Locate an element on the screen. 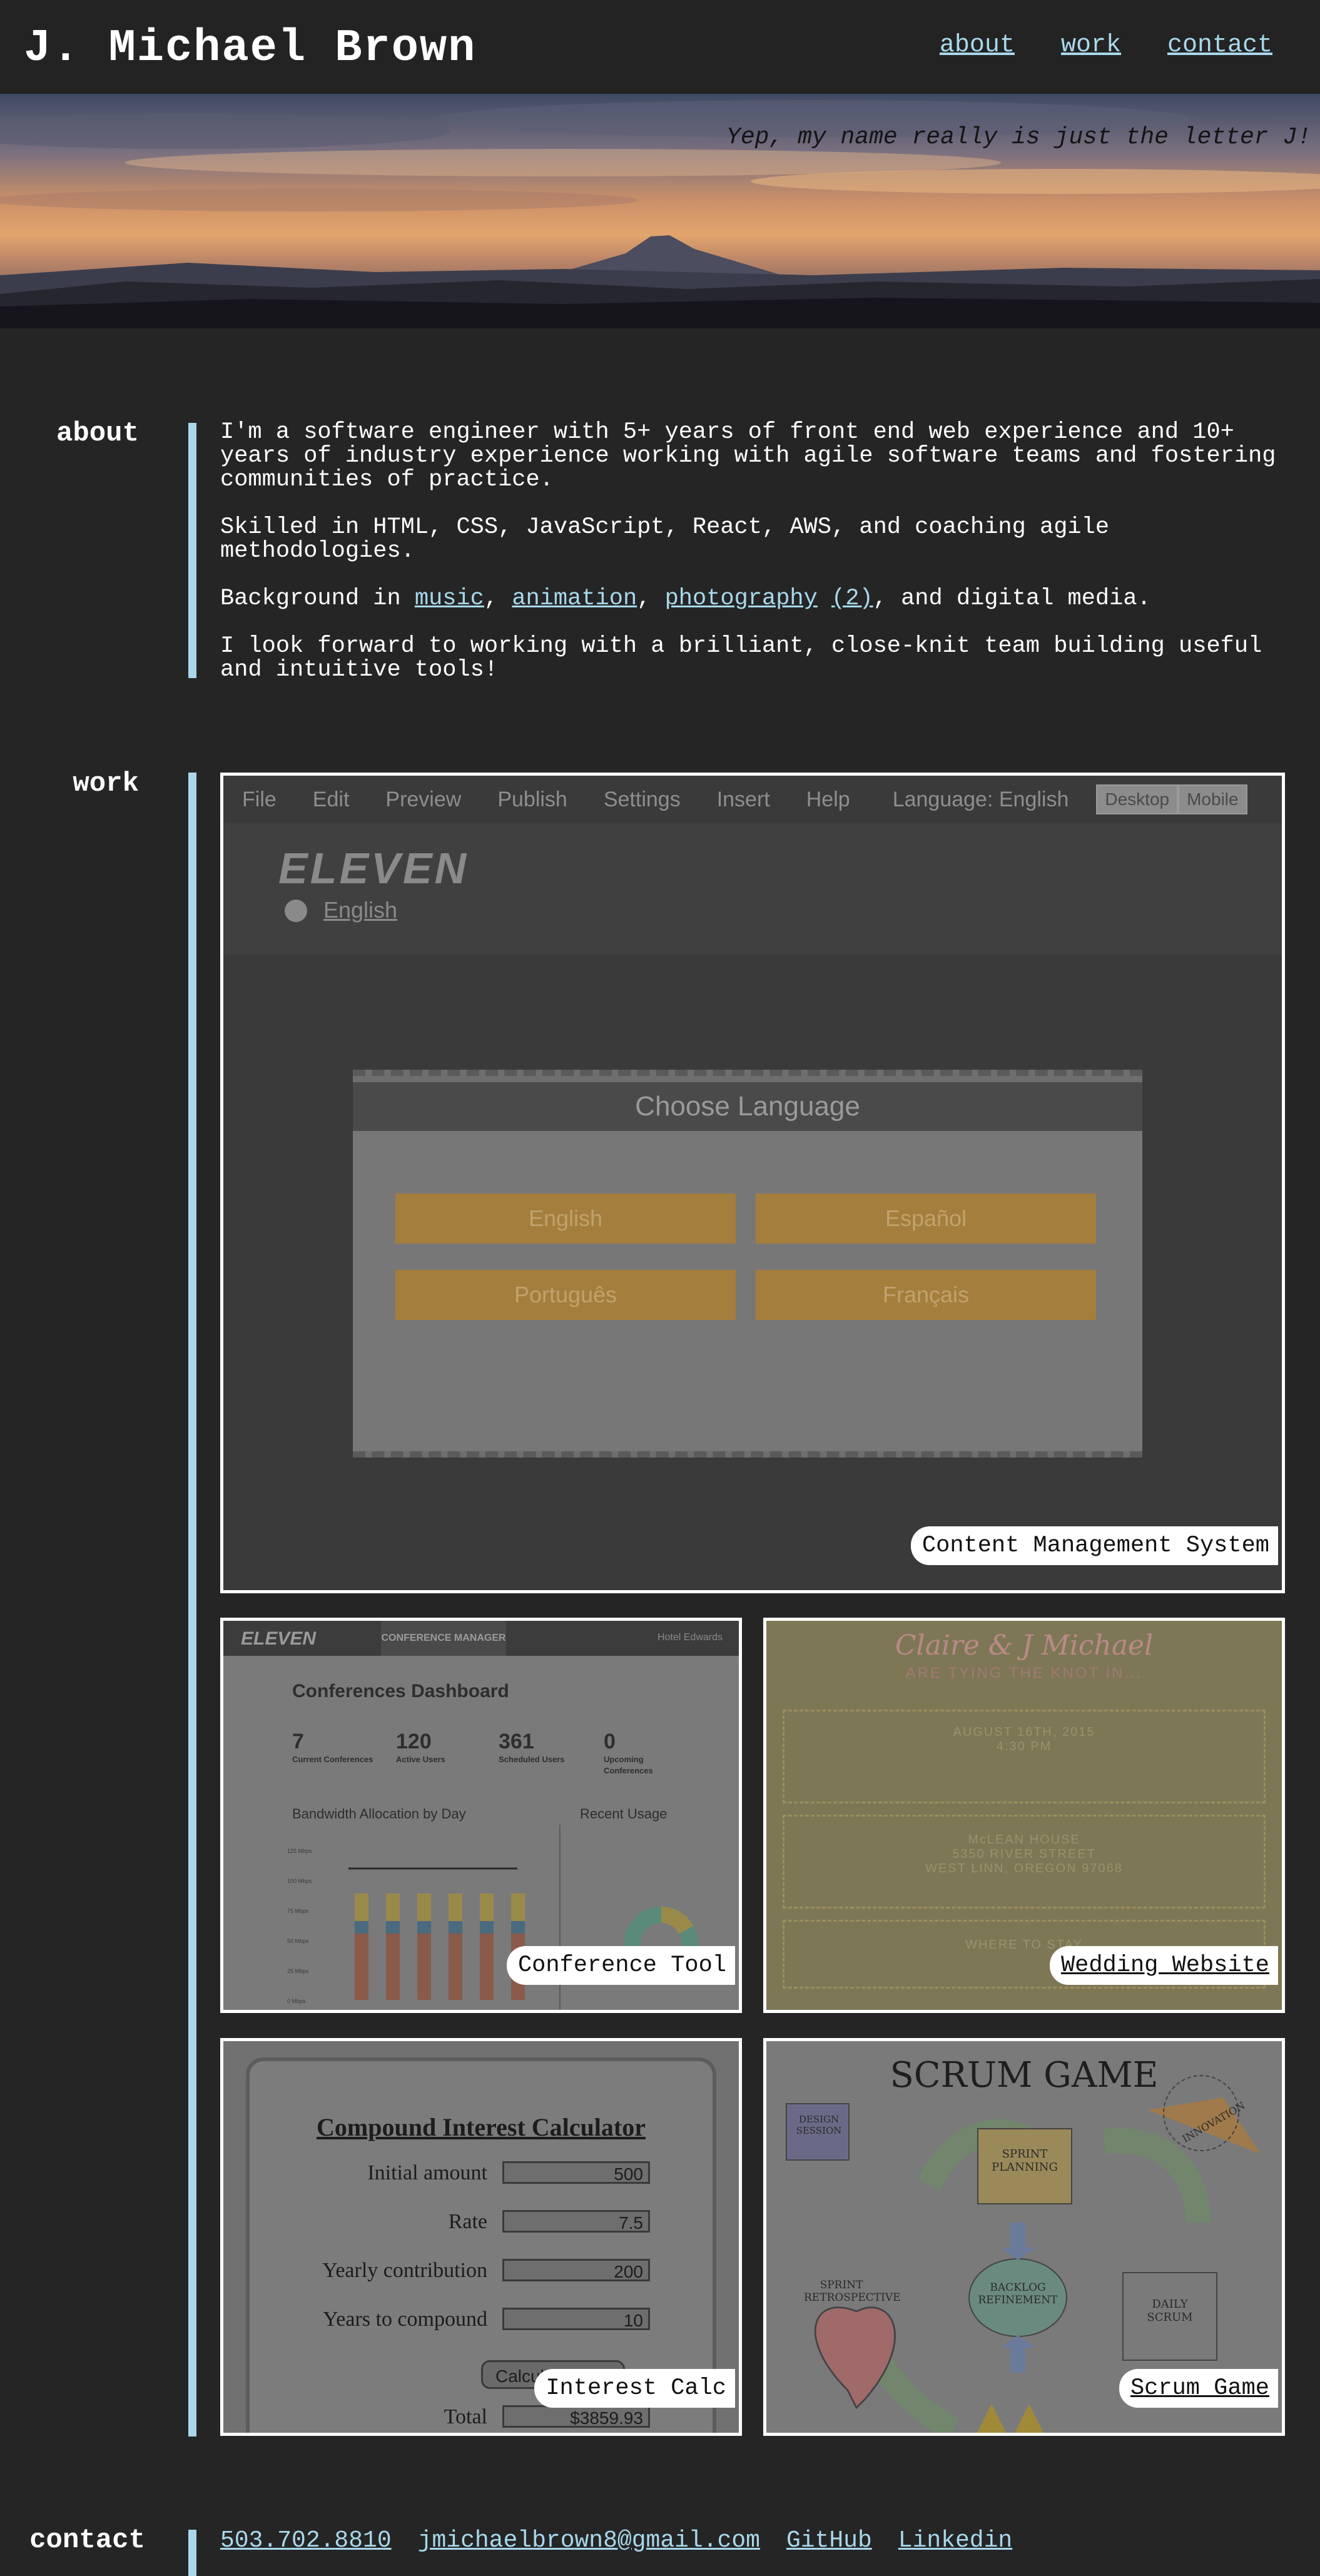  linkedin-link: Linkedin is located at coordinates (955, 2540).